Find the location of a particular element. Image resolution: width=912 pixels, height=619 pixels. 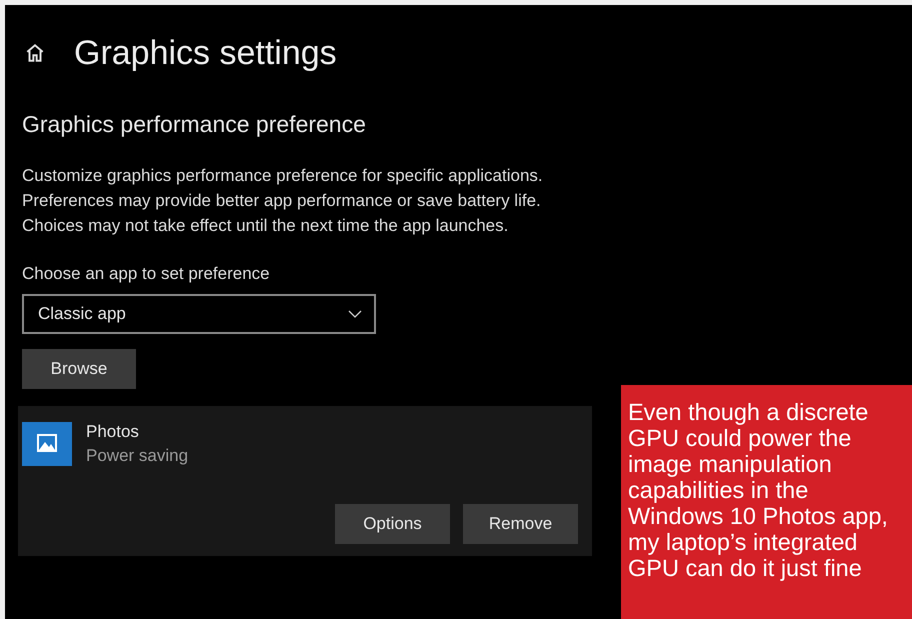

photo-app-icon is located at coordinates (47, 444).